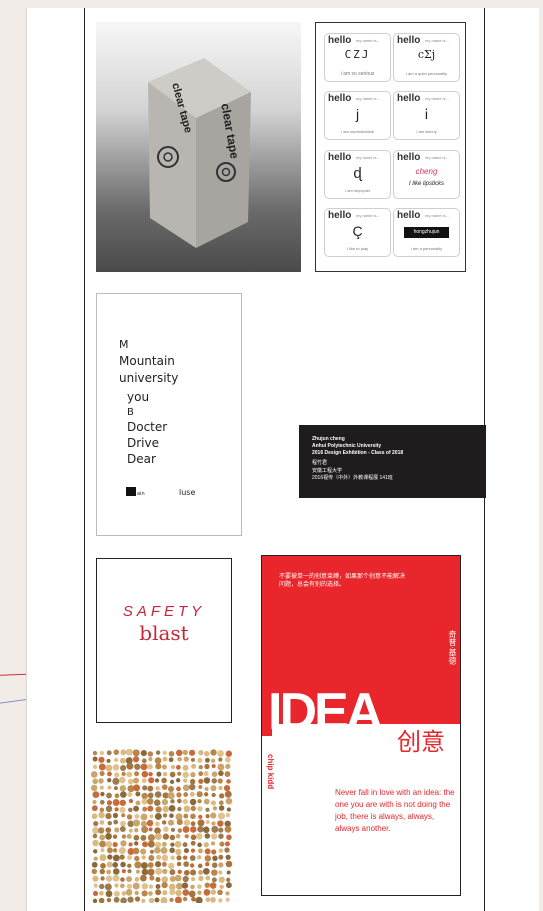  I want to click on mountain-word: M, so click(124, 344).